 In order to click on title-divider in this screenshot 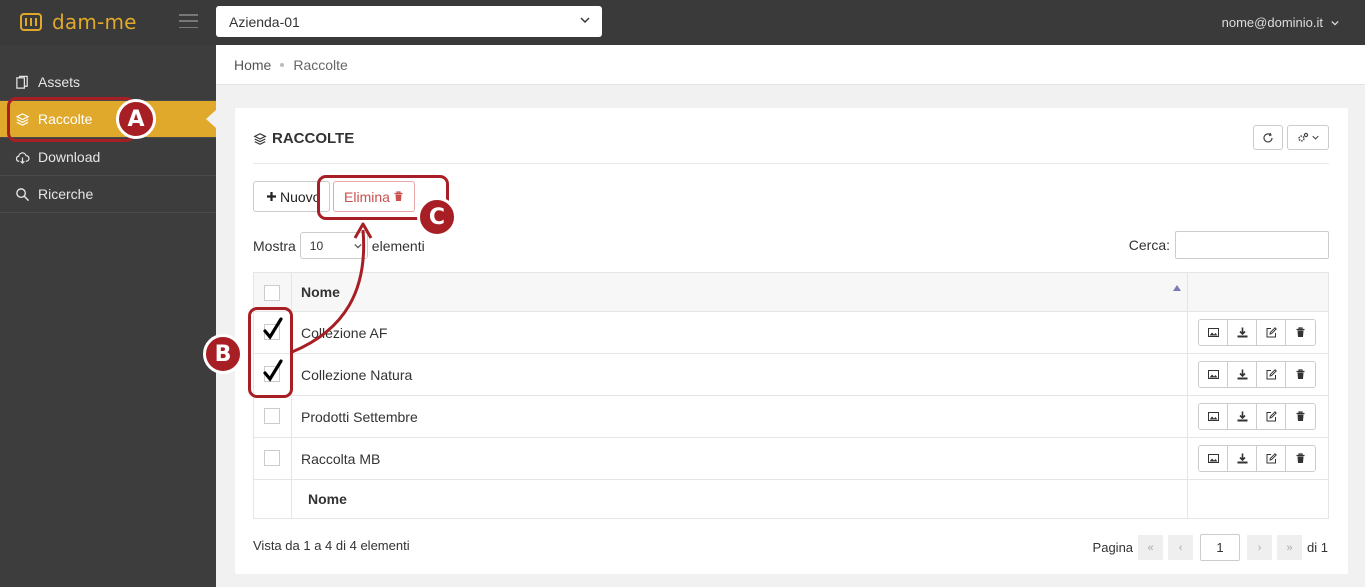, I will do `click(791, 163)`.